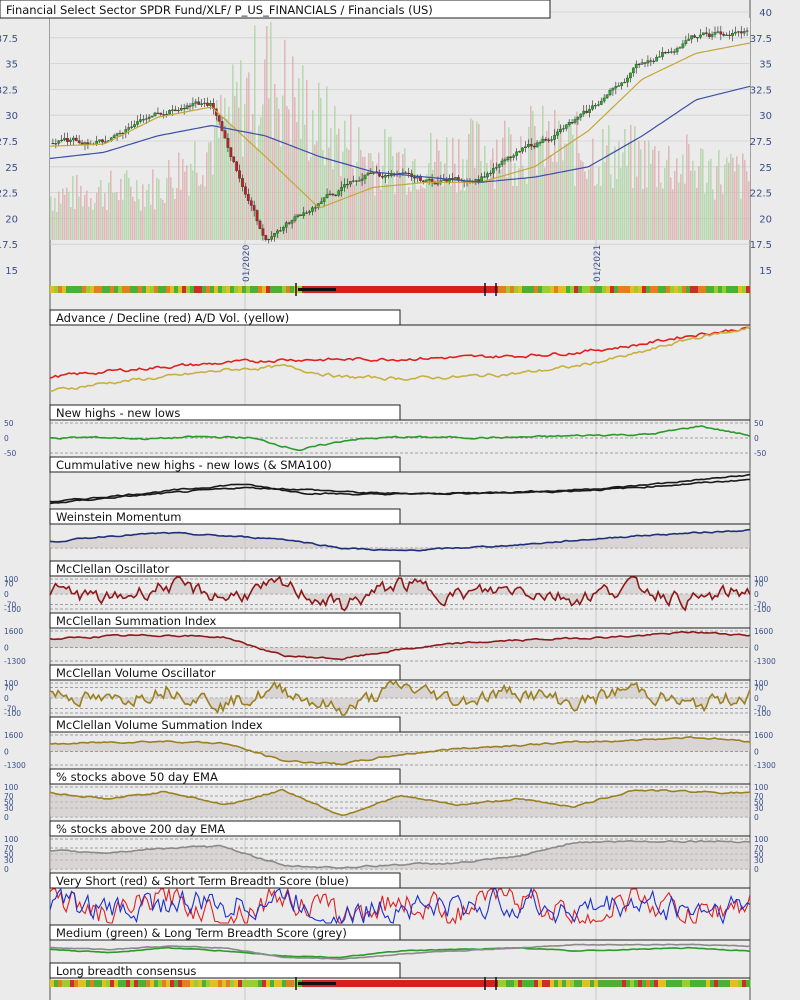 The image size is (800, 1000). What do you see at coordinates (9, 688) in the screenshot?
I see `mcclellan-vol-osc-y-tick-left: 70` at bounding box center [9, 688].